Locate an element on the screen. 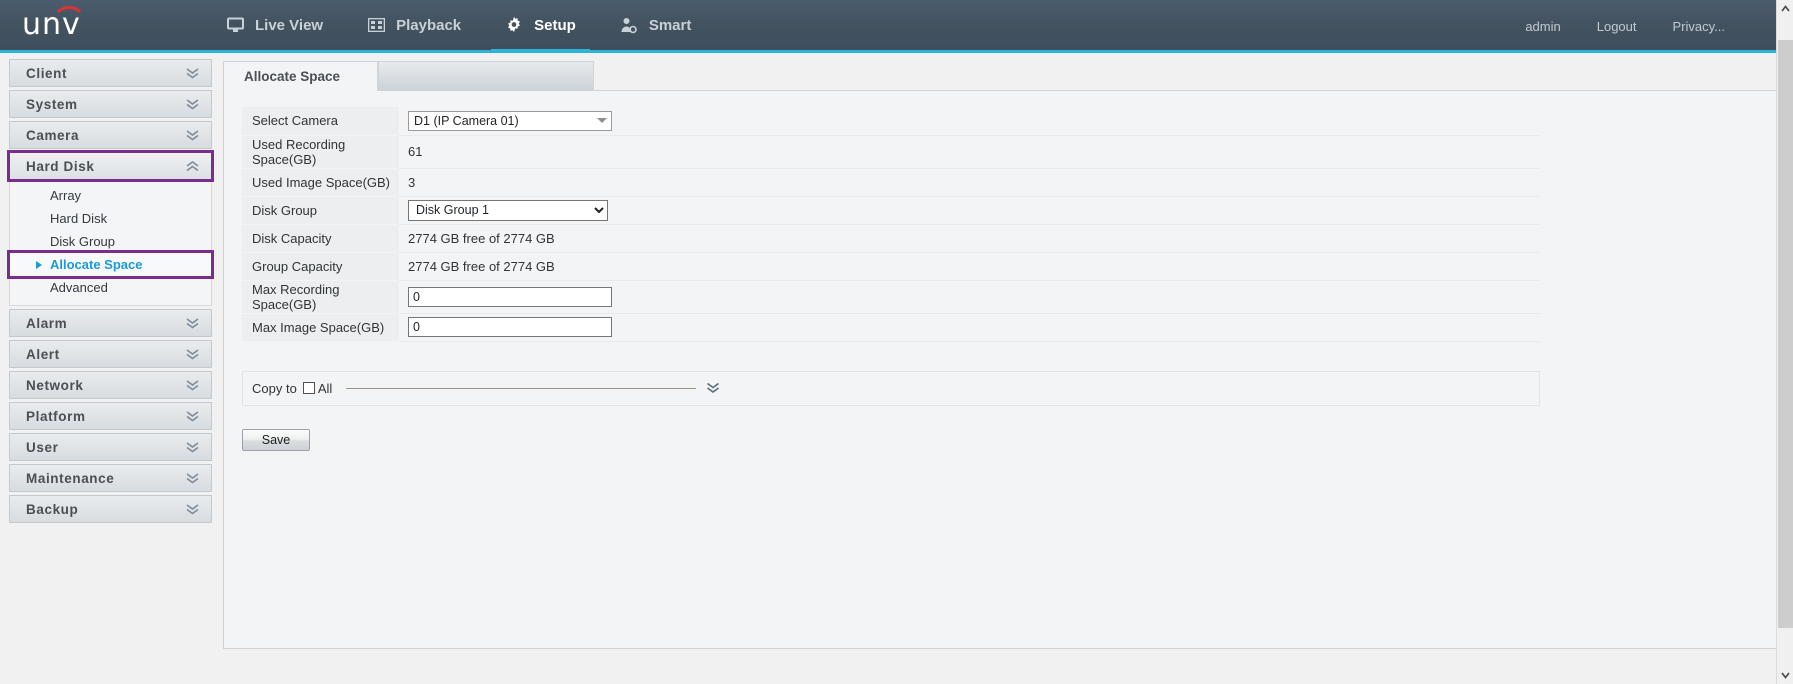  sidebar-item-client: Client is located at coordinates (110, 73).